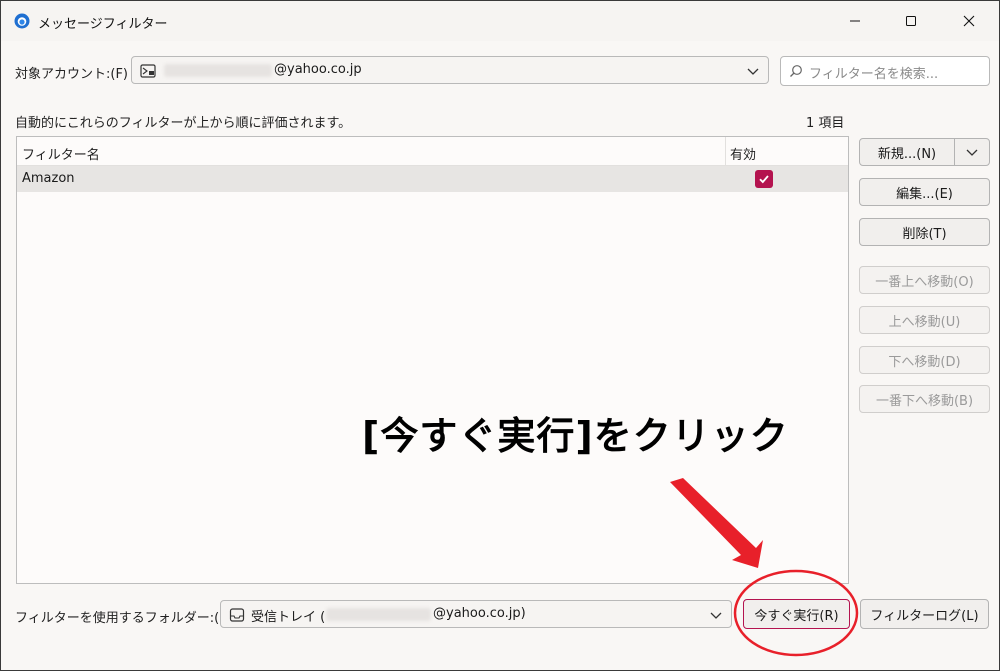 This screenshot has height=671, width=1000. Describe the element at coordinates (907, 152) in the screenshot. I see `new-filter-button: 新規...(N)` at that location.